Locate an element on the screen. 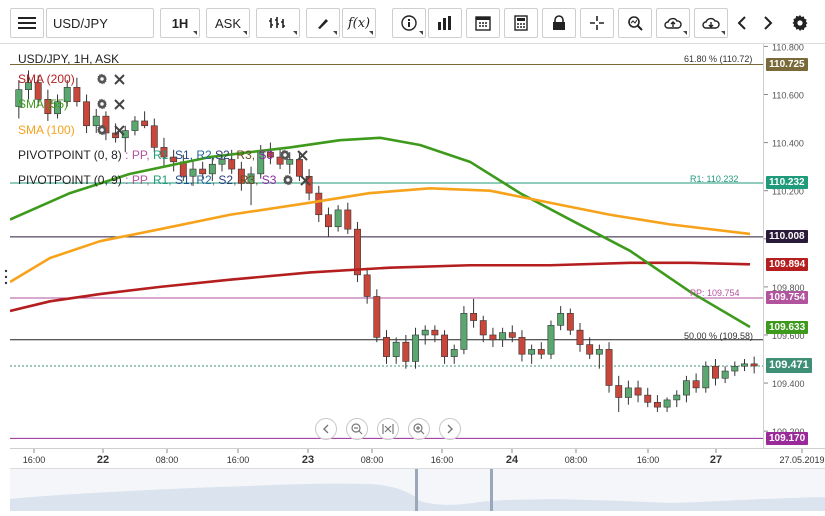 This screenshot has width=825, height=516. calendar-icon is located at coordinates (483, 23).